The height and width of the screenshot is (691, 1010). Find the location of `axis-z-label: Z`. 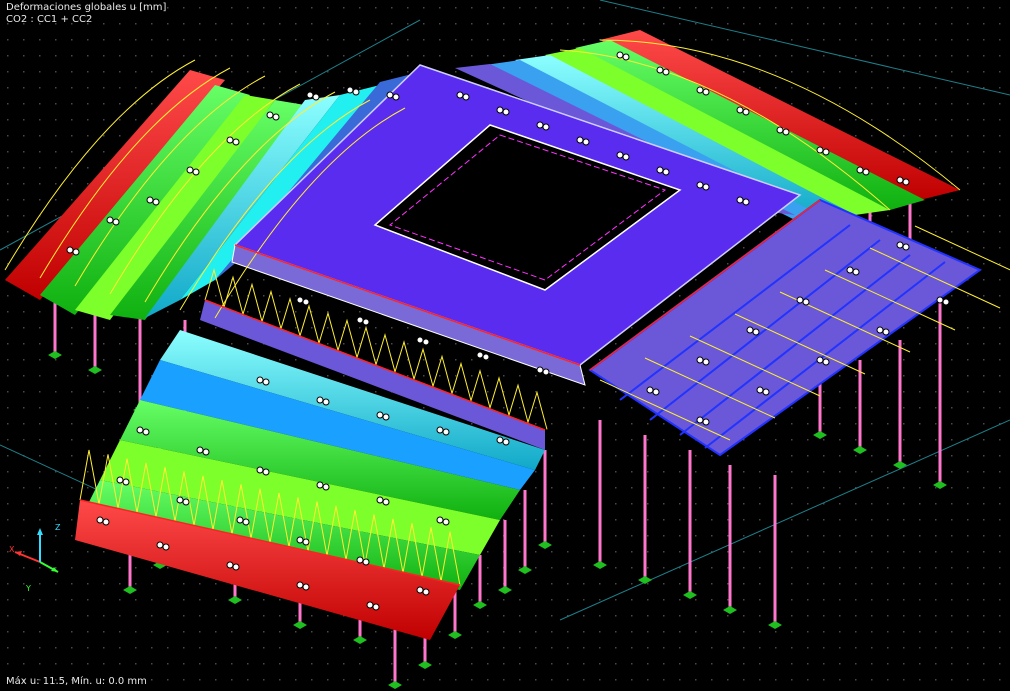

axis-z-label: Z is located at coordinates (58, 527).